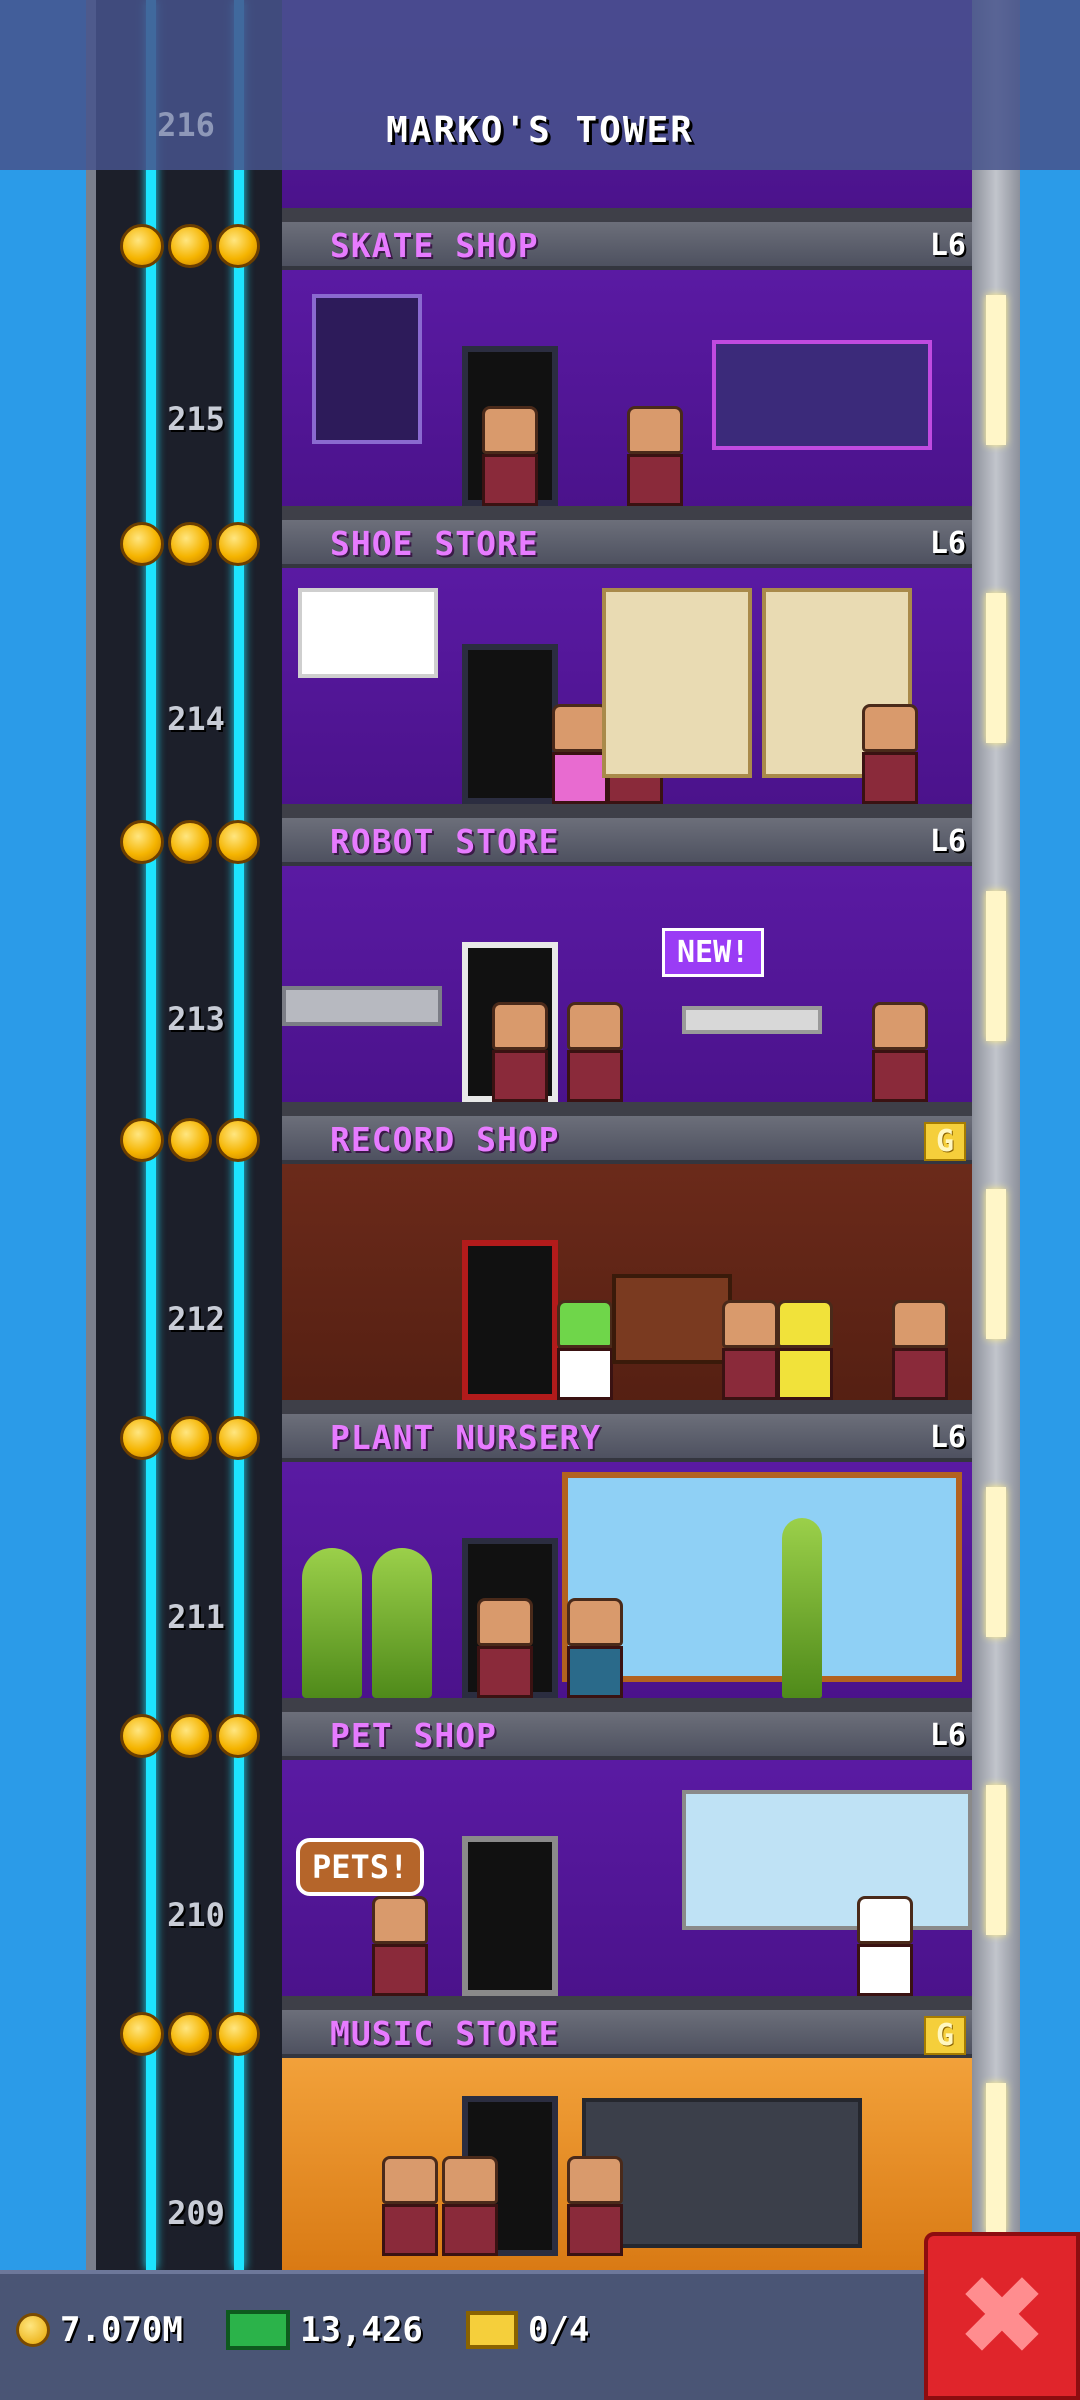 The width and height of the screenshot is (1080, 2400). I want to click on floor-plant-nursery: PLANT NURSERY L6, so click(627, 1563).